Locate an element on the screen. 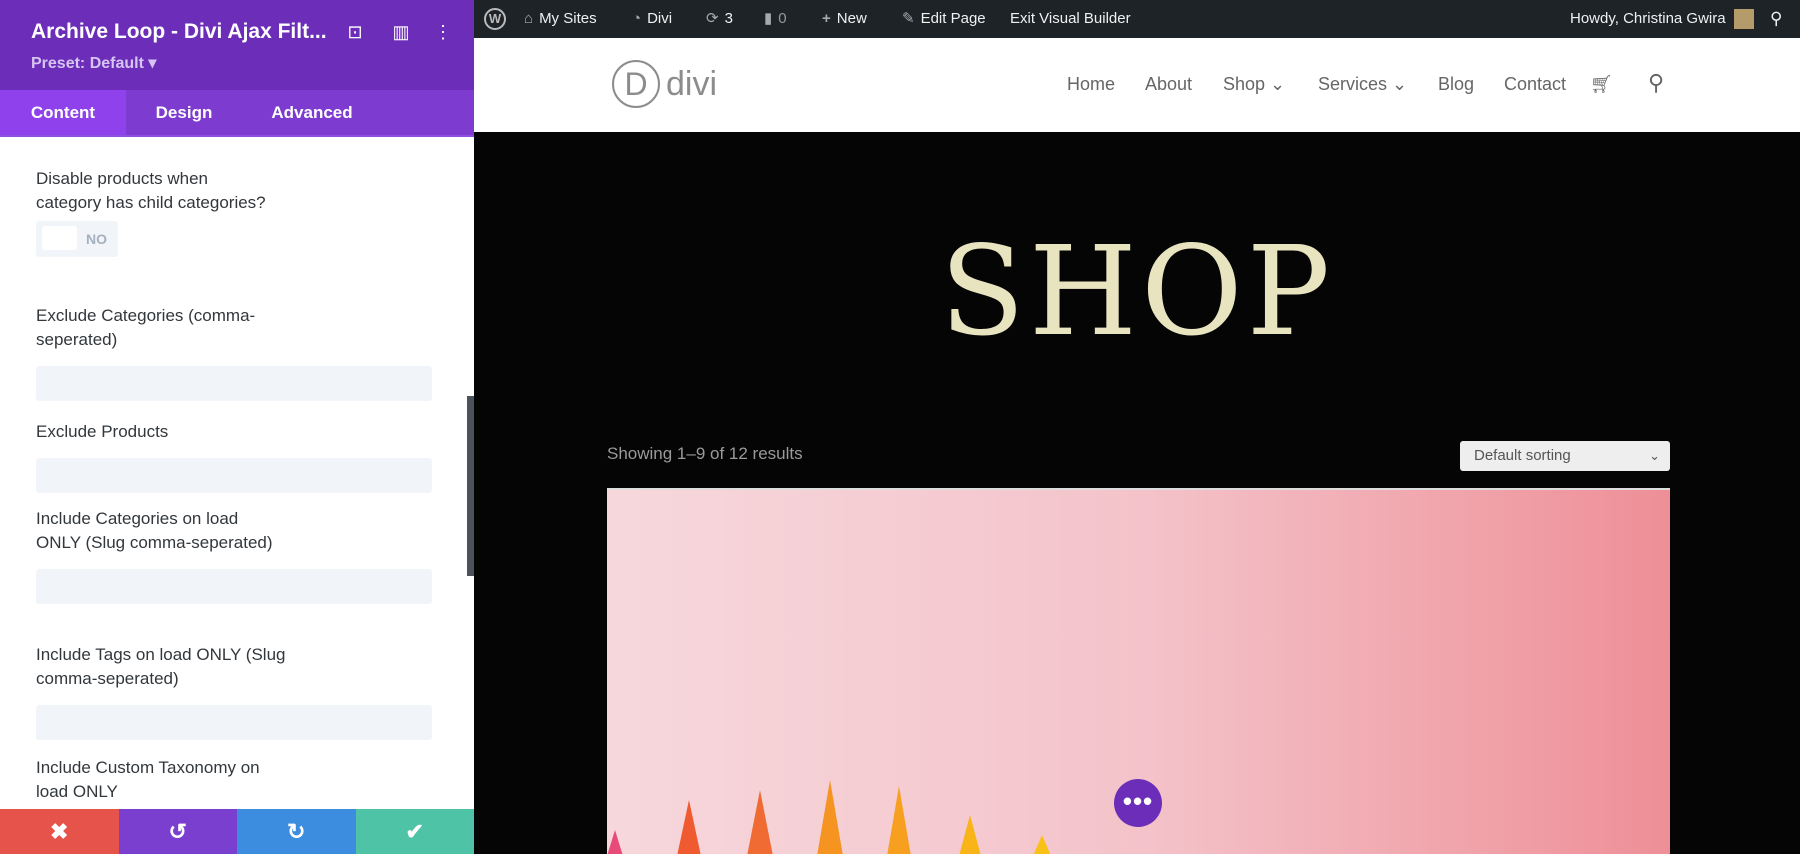 This screenshot has width=1800, height=854. undo-button: ↺ is located at coordinates (177, 831).